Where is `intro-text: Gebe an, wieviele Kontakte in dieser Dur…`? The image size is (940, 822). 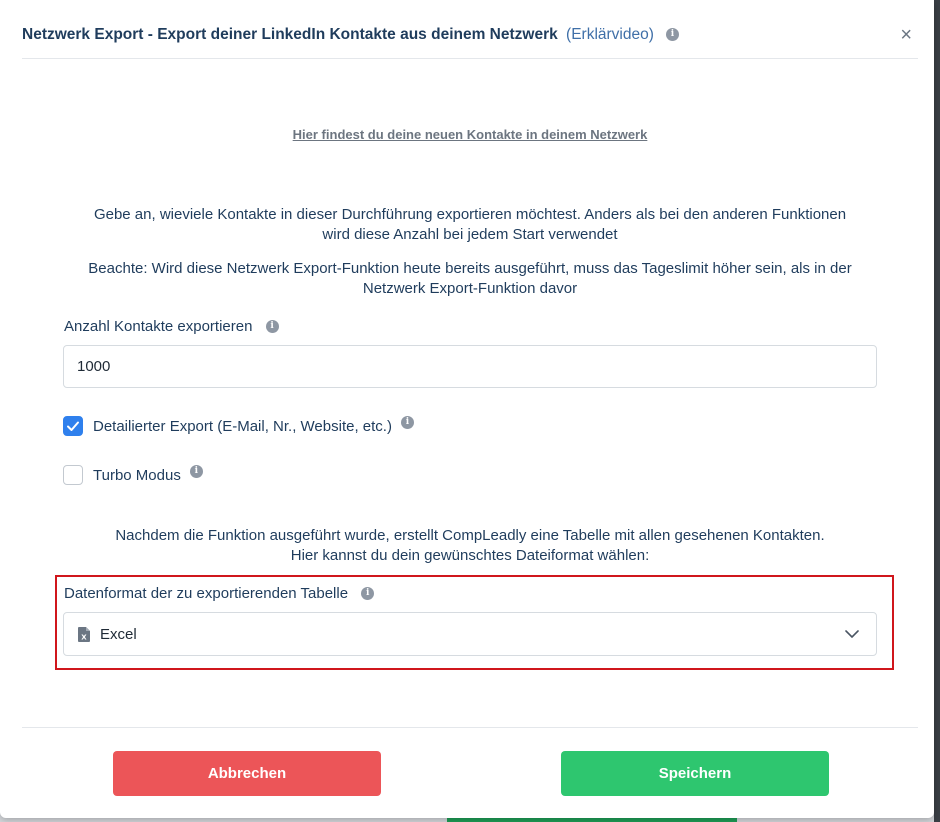
intro-text: Gebe an, wieviele Kontakte in dieser Dur… is located at coordinates (470, 225).